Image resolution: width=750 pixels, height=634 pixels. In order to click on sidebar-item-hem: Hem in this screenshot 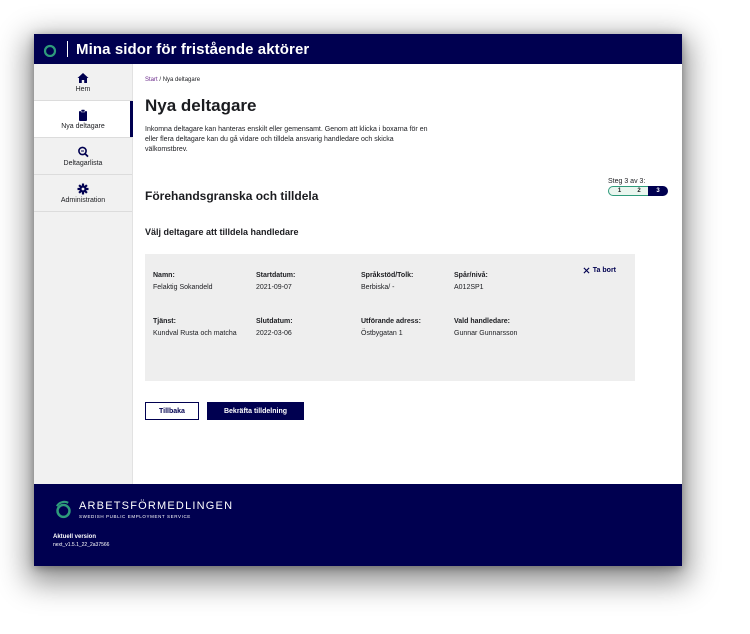, I will do `click(83, 82)`.